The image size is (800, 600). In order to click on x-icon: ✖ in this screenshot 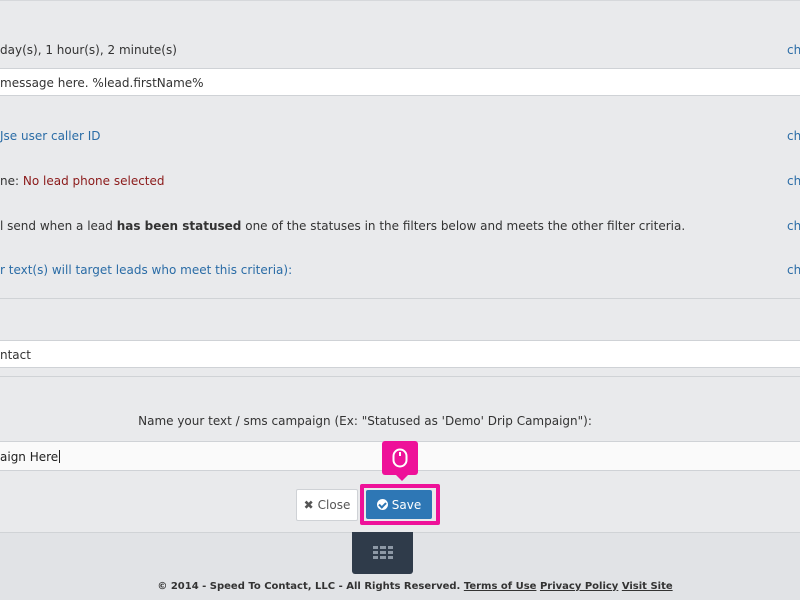, I will do `click(308, 505)`.